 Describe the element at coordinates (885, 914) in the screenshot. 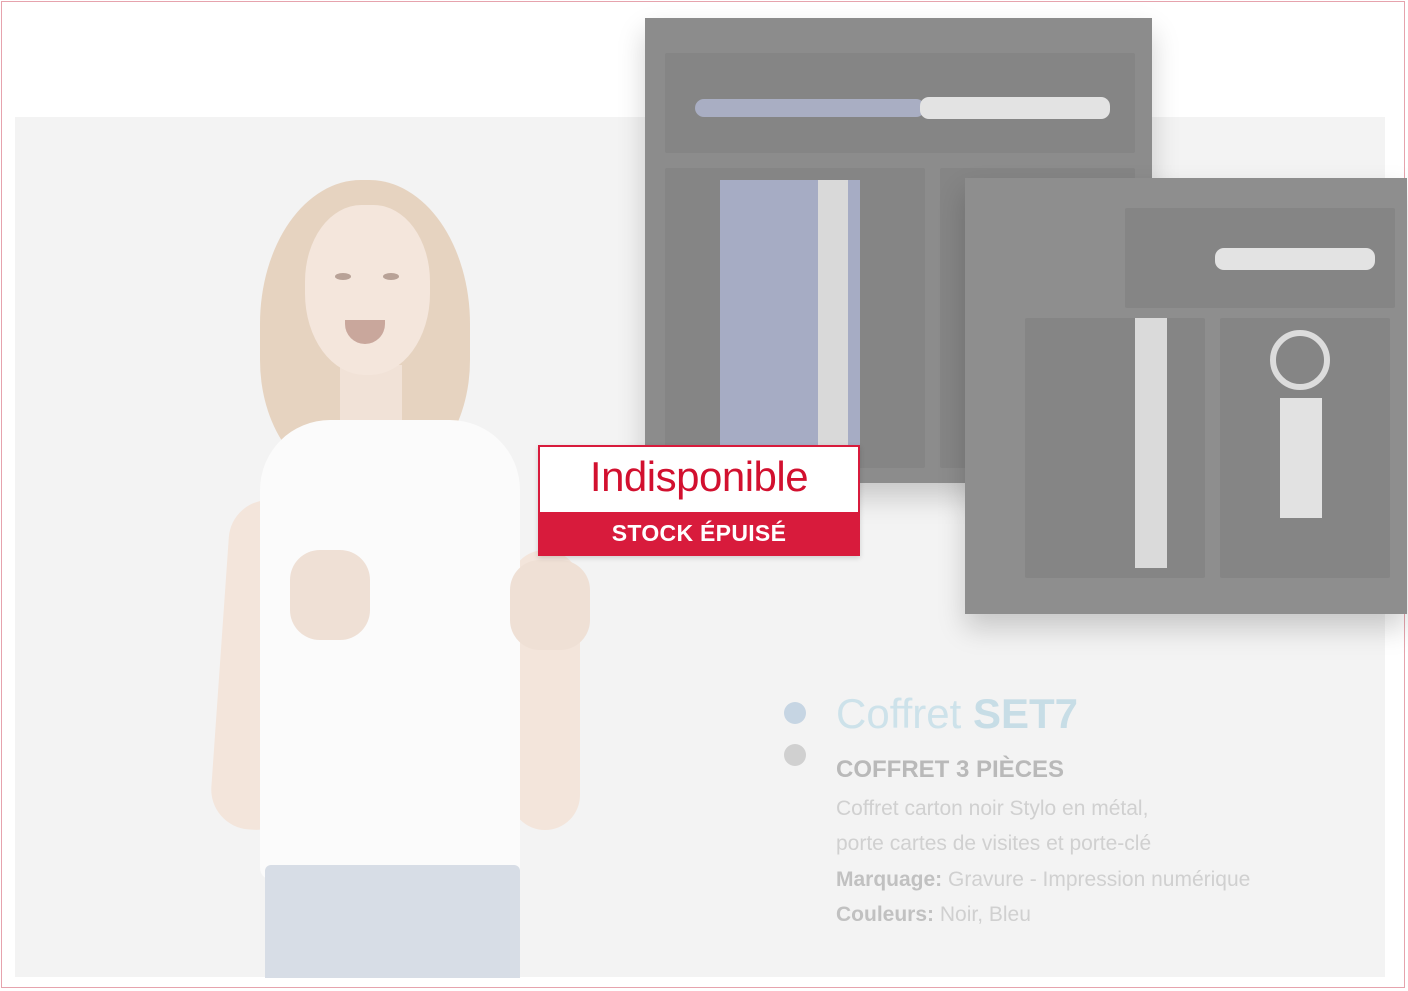

I see `colors-label: Couleurs:` at that location.